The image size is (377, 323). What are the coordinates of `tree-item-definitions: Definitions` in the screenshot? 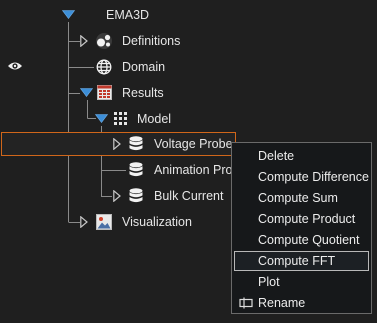 It's located at (151, 41).